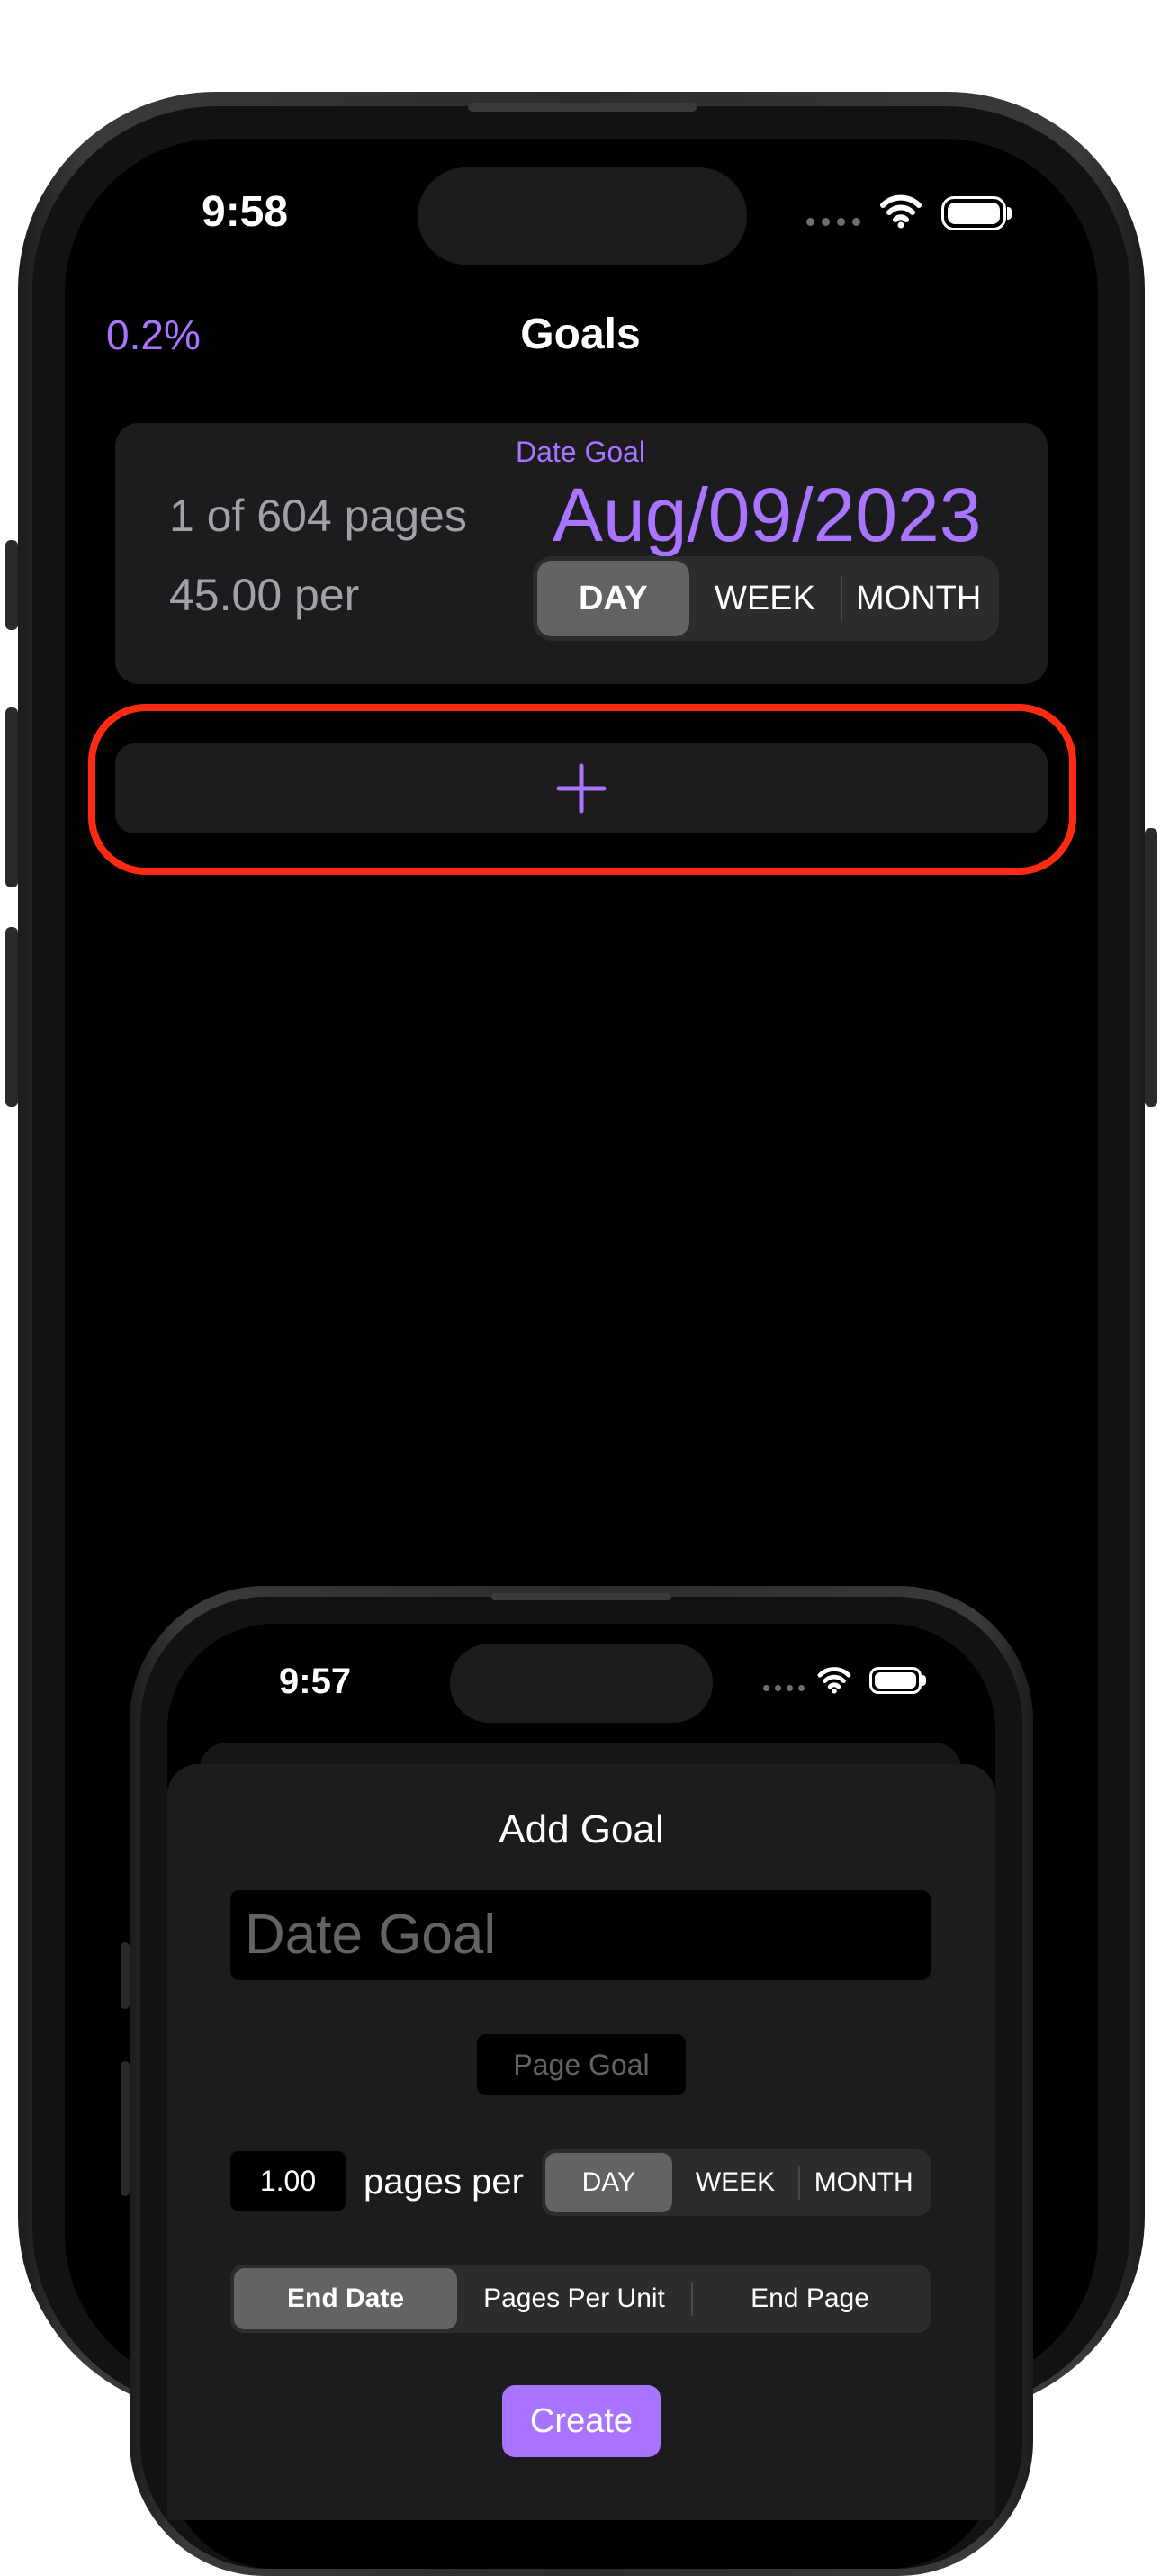 This screenshot has height=2576, width=1161. I want to click on volume-down-button, so click(12, 1017).